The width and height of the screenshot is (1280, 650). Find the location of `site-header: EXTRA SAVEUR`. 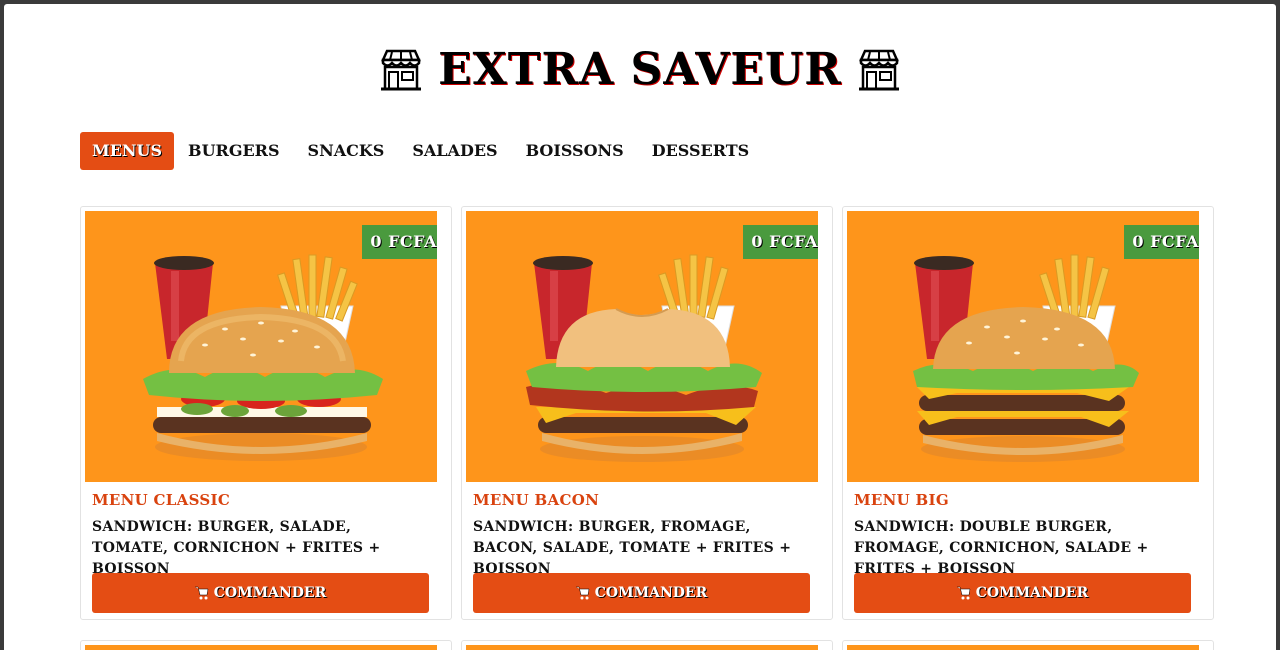

site-header: EXTRA SAVEUR is located at coordinates (640, 69).